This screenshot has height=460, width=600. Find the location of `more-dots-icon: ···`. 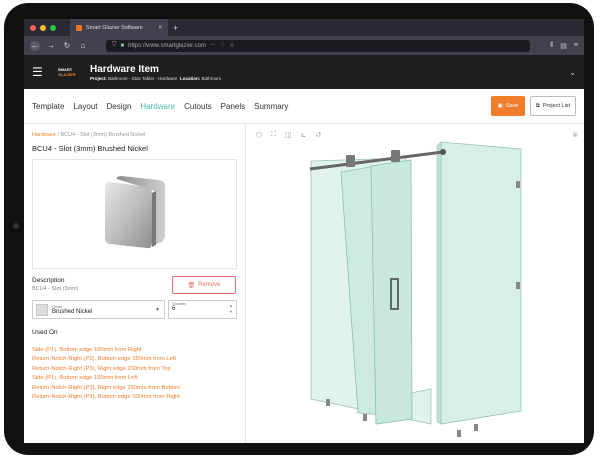

more-dots-icon: ··· is located at coordinates (213, 45).